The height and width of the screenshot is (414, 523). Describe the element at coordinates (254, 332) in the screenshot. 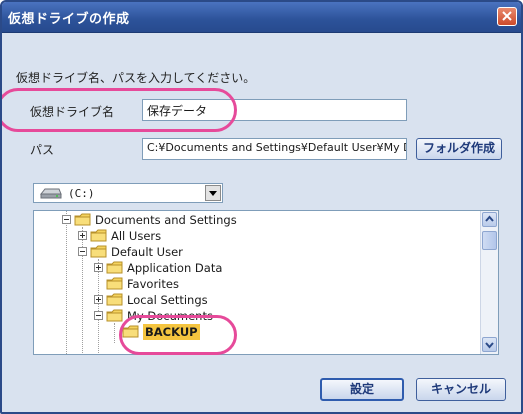

I see `tree-node-selected: BACKUP` at that location.